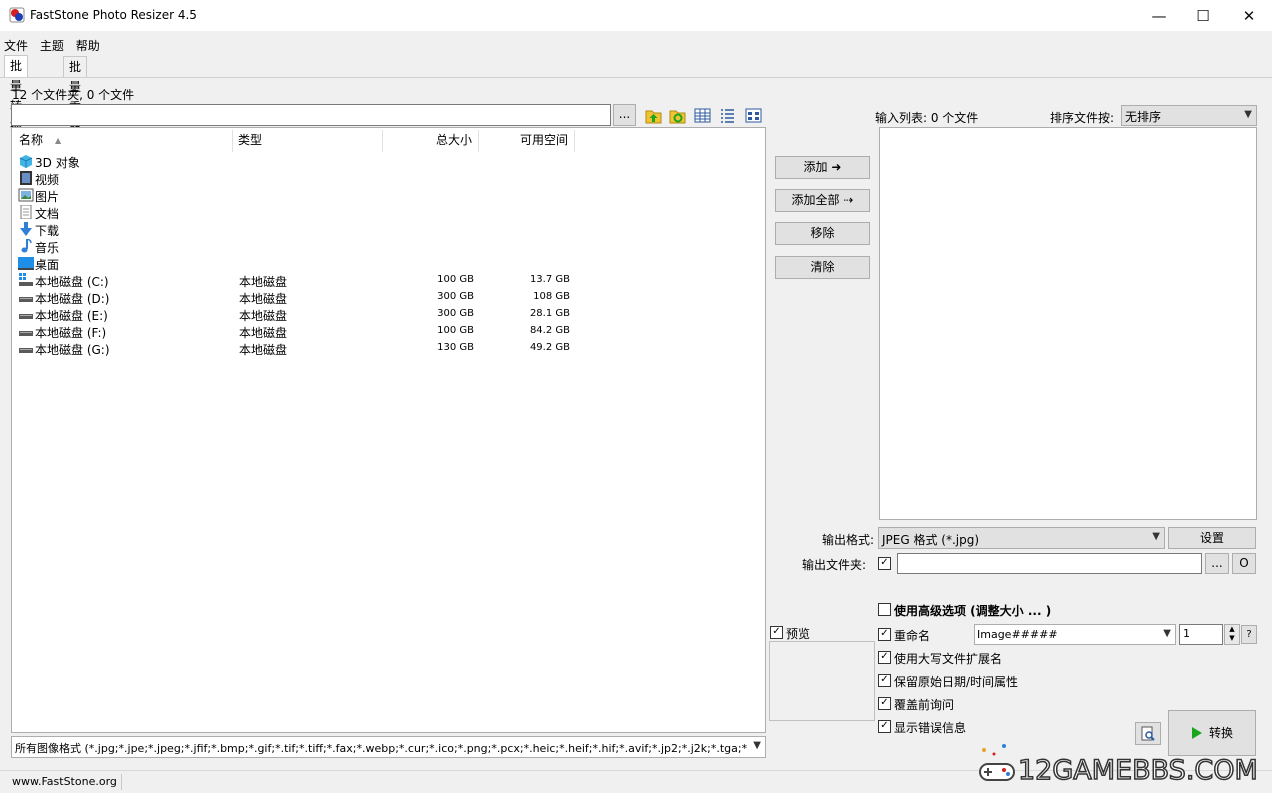 This screenshot has width=1272, height=793. Describe the element at coordinates (296, 212) in the screenshot. I see `list-item: 文档` at that location.